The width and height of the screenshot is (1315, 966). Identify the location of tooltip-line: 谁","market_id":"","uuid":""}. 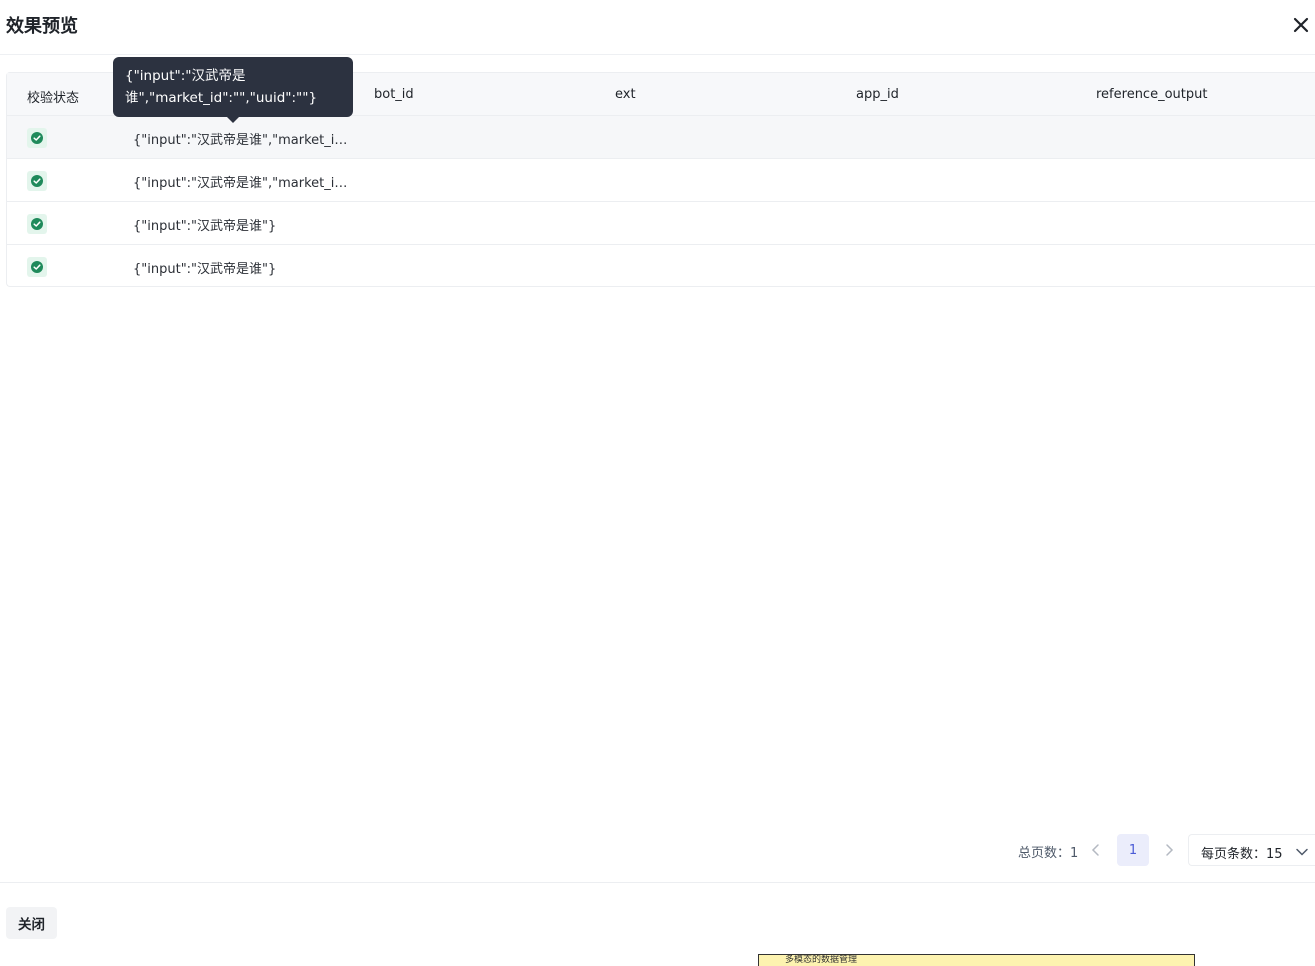
(221, 98).